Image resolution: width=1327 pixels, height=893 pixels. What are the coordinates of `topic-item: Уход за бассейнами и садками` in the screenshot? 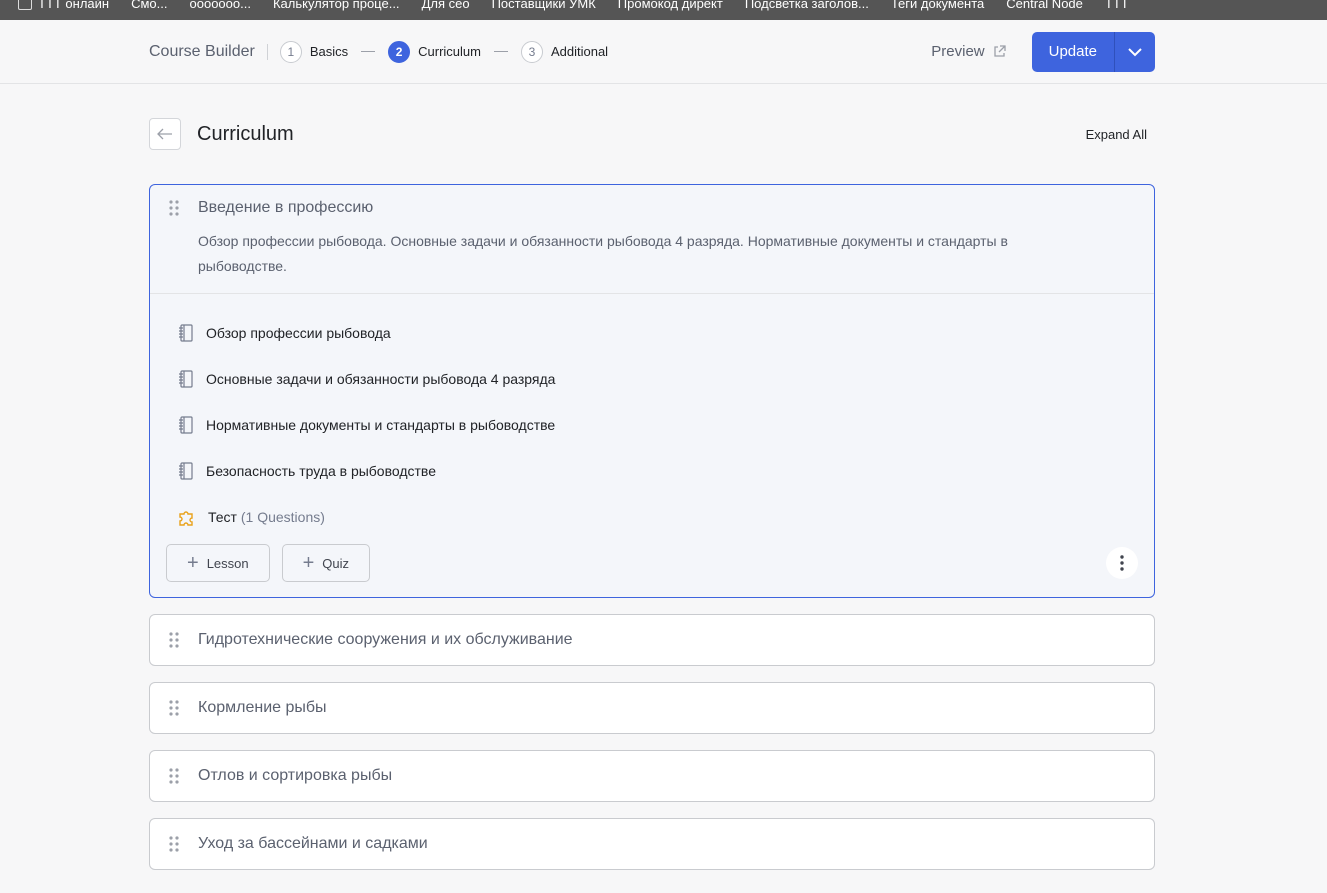 It's located at (652, 844).